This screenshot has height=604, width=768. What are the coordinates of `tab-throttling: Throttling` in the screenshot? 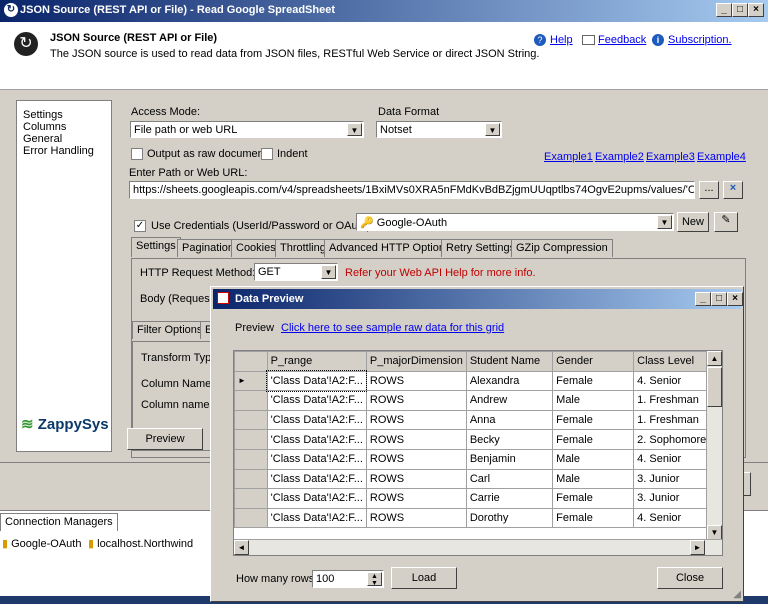 It's located at (303, 248).